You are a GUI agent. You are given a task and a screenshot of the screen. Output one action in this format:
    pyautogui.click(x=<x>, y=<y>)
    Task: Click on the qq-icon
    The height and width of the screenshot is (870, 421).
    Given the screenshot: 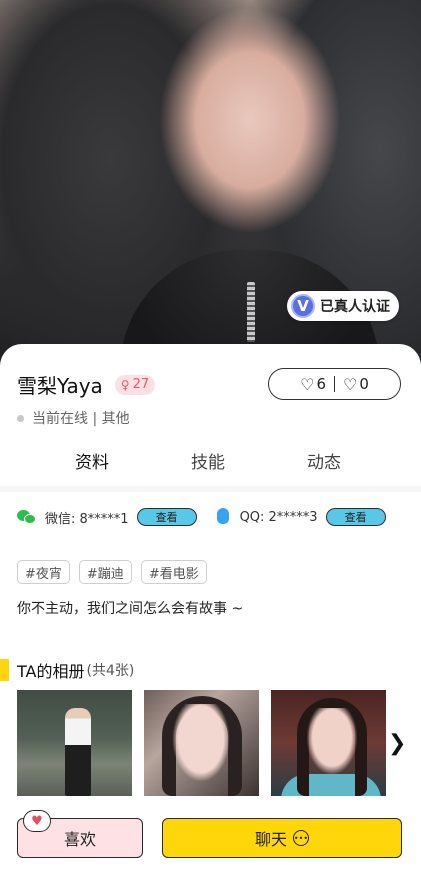 What is the action you would take?
    pyautogui.click(x=223, y=517)
    